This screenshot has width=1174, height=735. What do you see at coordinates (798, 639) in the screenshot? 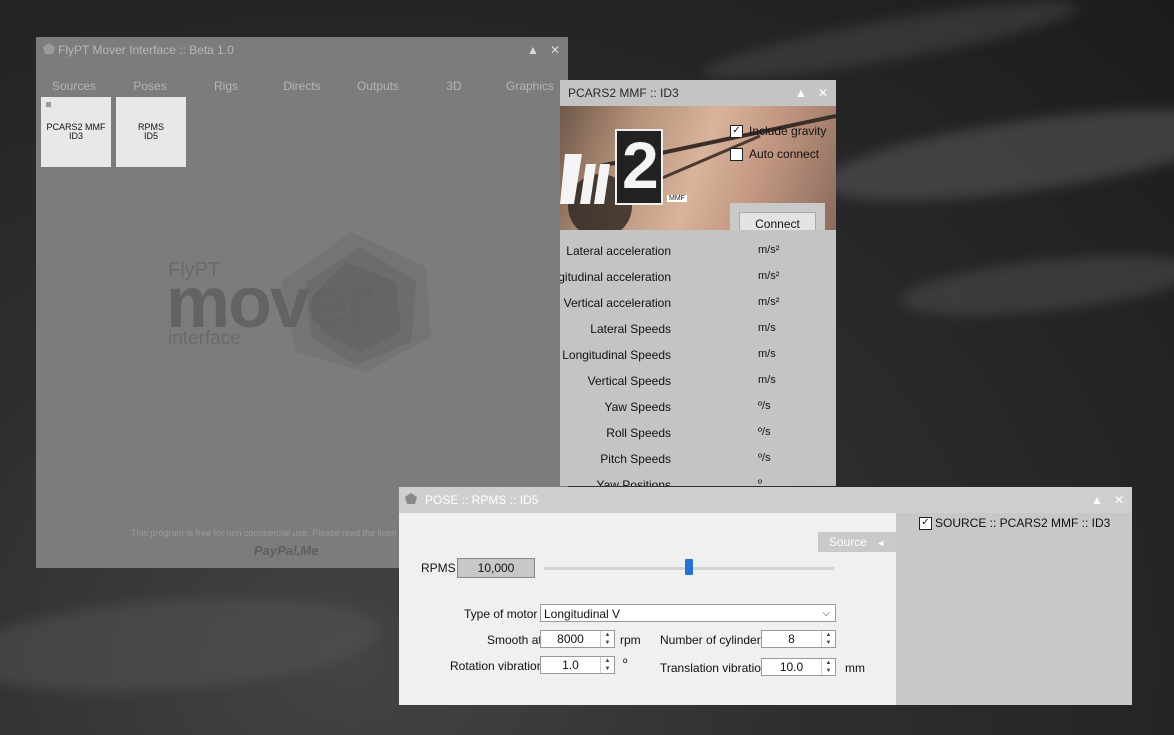
I see `cylinders-stepper: 8 ▲ ▼` at bounding box center [798, 639].